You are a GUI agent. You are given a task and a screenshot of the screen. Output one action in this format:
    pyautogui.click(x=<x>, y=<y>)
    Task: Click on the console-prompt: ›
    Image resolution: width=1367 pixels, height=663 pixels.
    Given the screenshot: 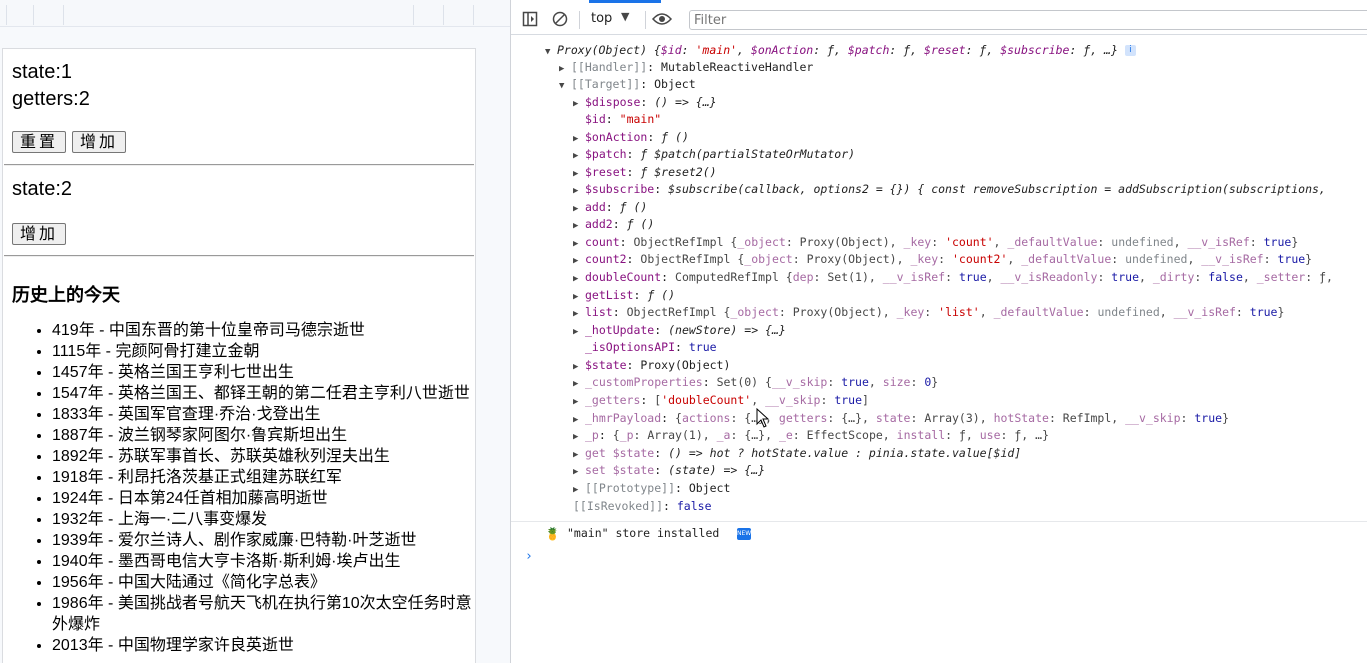 What is the action you would take?
    pyautogui.click(x=529, y=556)
    